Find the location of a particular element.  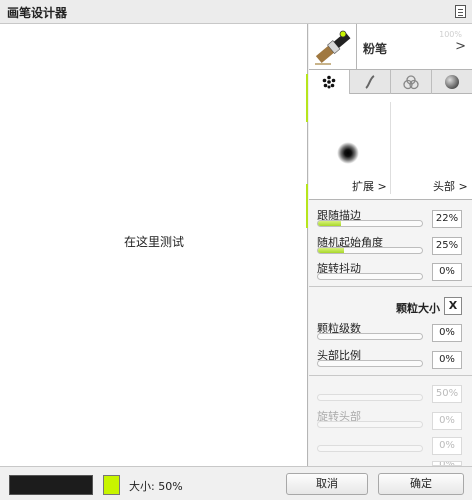

brush-selector: 100% 粉笔 > is located at coordinates (414, 47).